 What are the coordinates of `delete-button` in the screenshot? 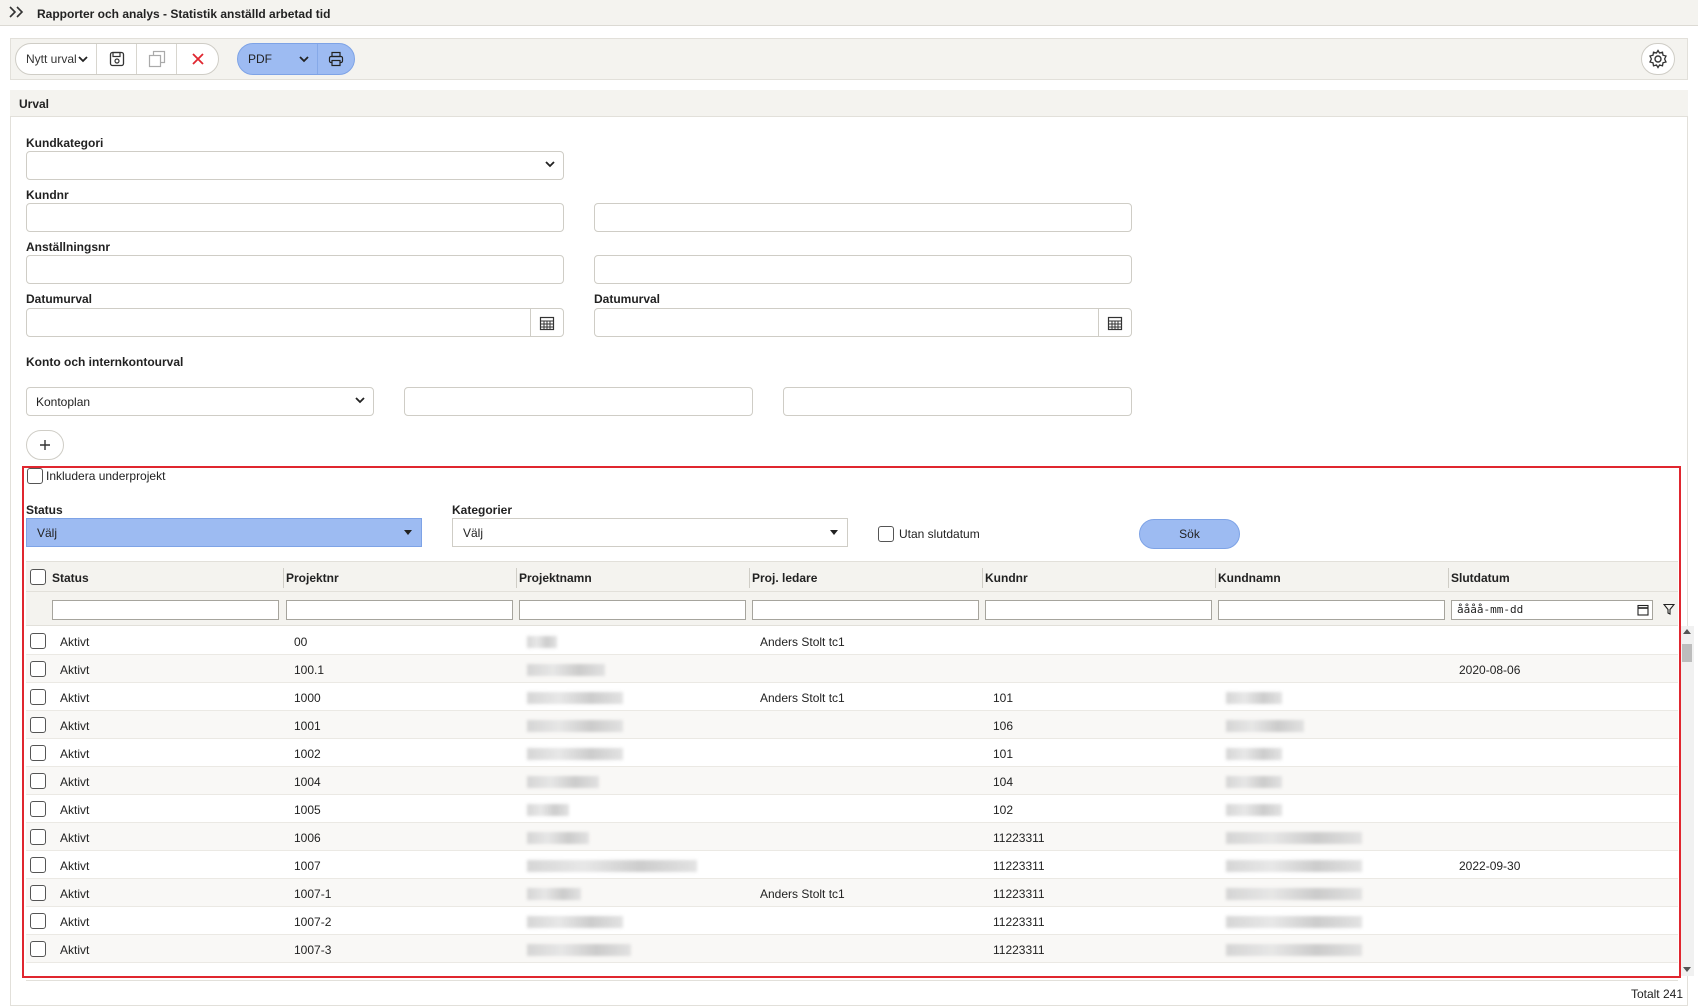 It's located at (197, 59).